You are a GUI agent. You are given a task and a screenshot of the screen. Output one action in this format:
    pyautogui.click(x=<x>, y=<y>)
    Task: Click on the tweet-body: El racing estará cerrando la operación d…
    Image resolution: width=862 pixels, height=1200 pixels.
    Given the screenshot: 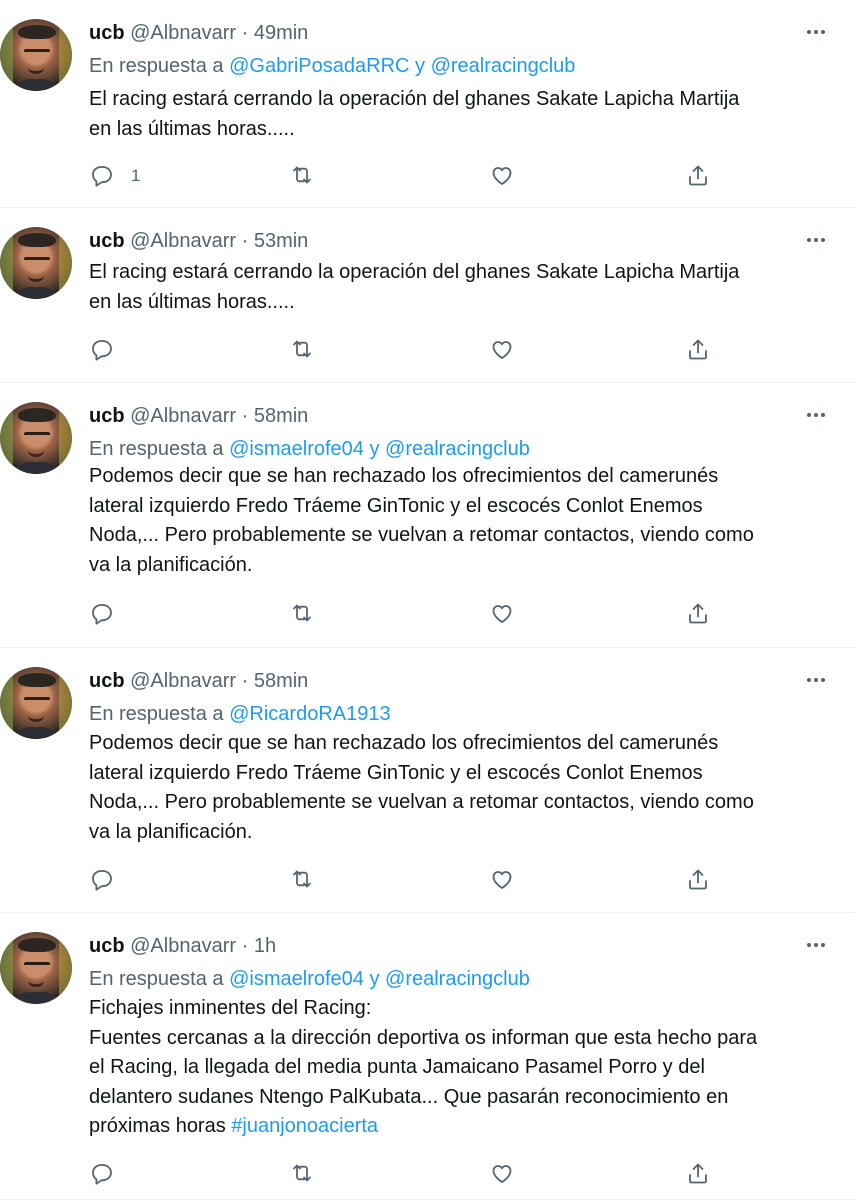 What is the action you would take?
    pyautogui.click(x=414, y=114)
    